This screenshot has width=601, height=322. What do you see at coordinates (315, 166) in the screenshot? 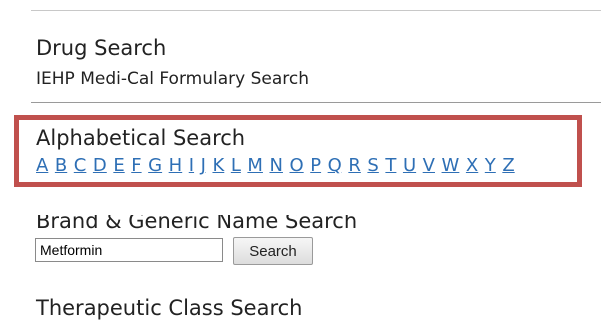
I see `letter-link-p: P` at bounding box center [315, 166].